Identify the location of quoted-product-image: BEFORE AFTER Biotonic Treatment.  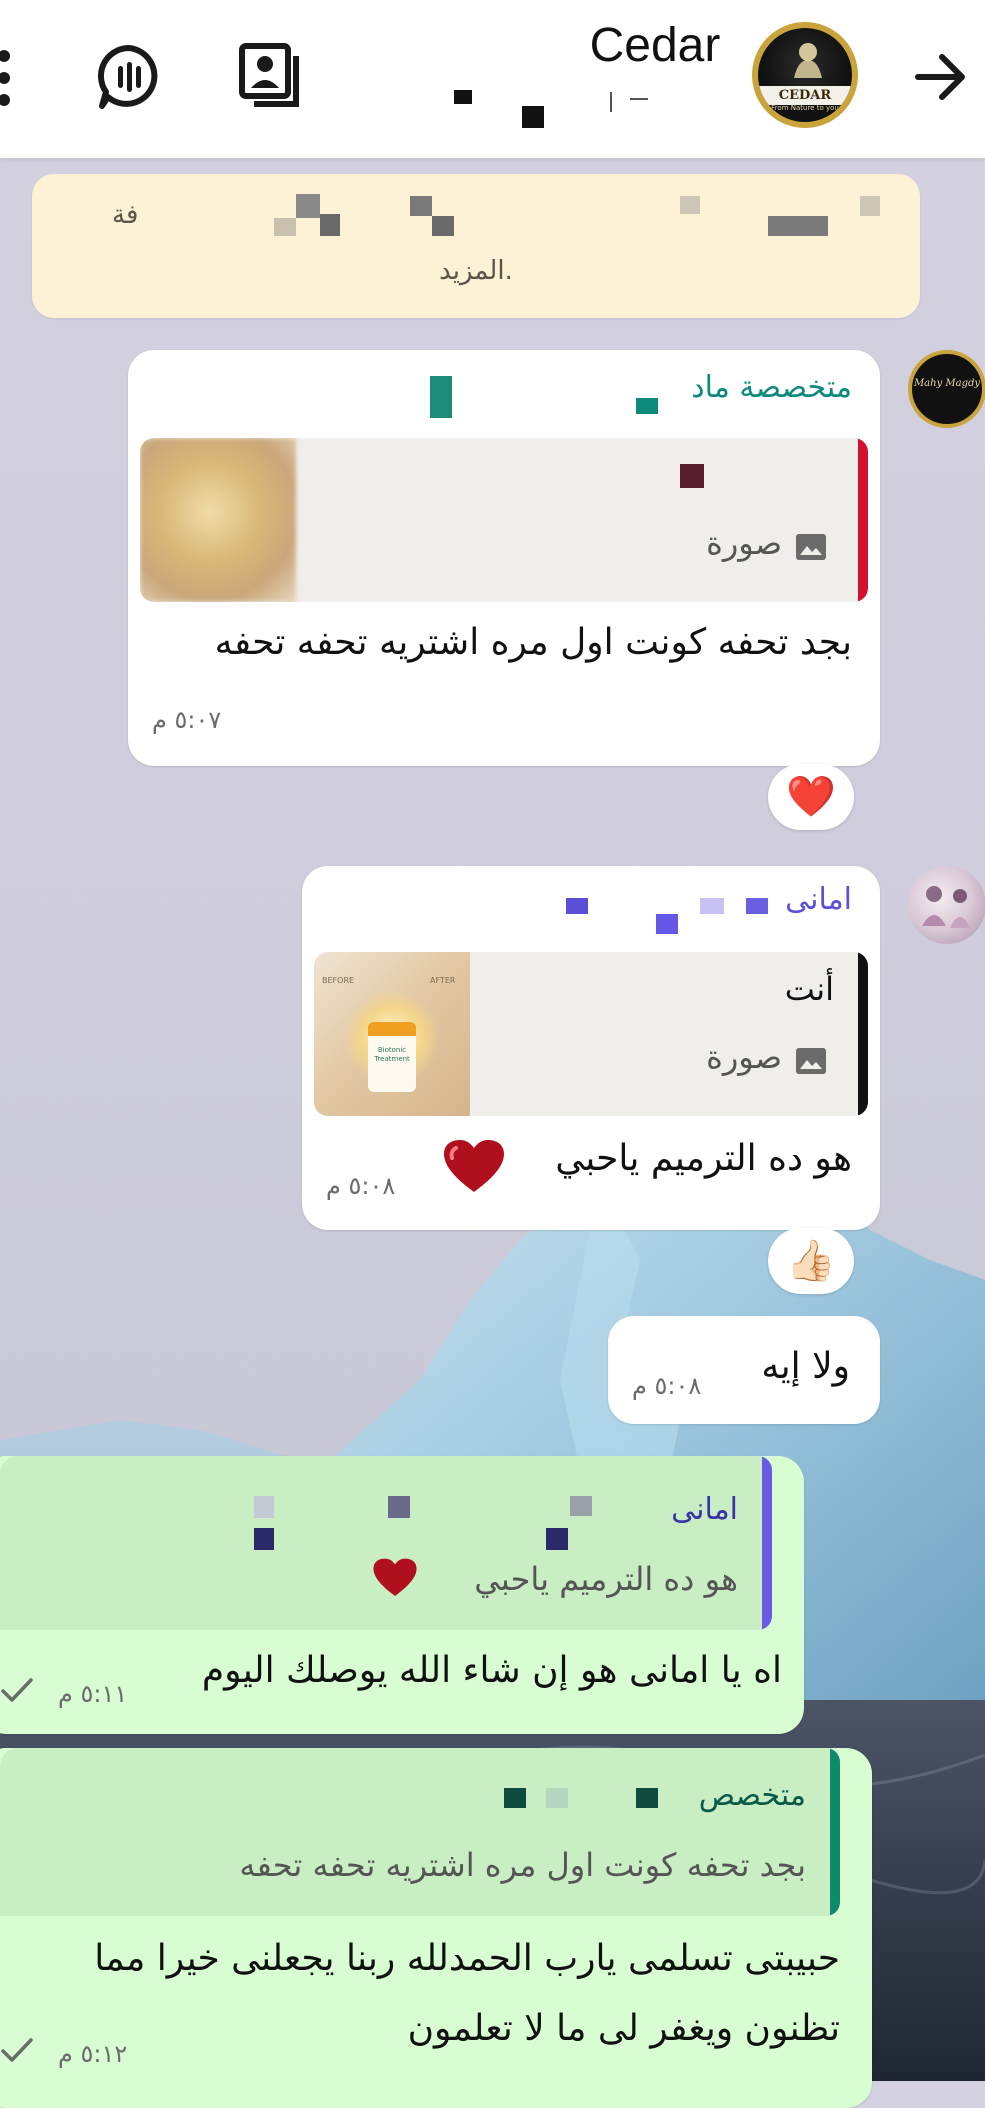
(392, 1034).